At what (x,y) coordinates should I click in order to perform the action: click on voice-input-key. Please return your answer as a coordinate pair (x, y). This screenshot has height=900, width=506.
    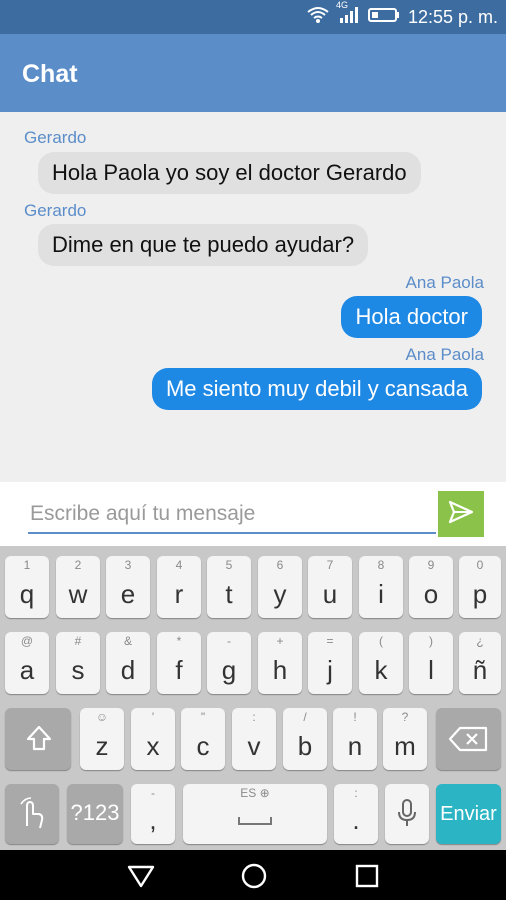
    Looking at the image, I should click on (407, 814).